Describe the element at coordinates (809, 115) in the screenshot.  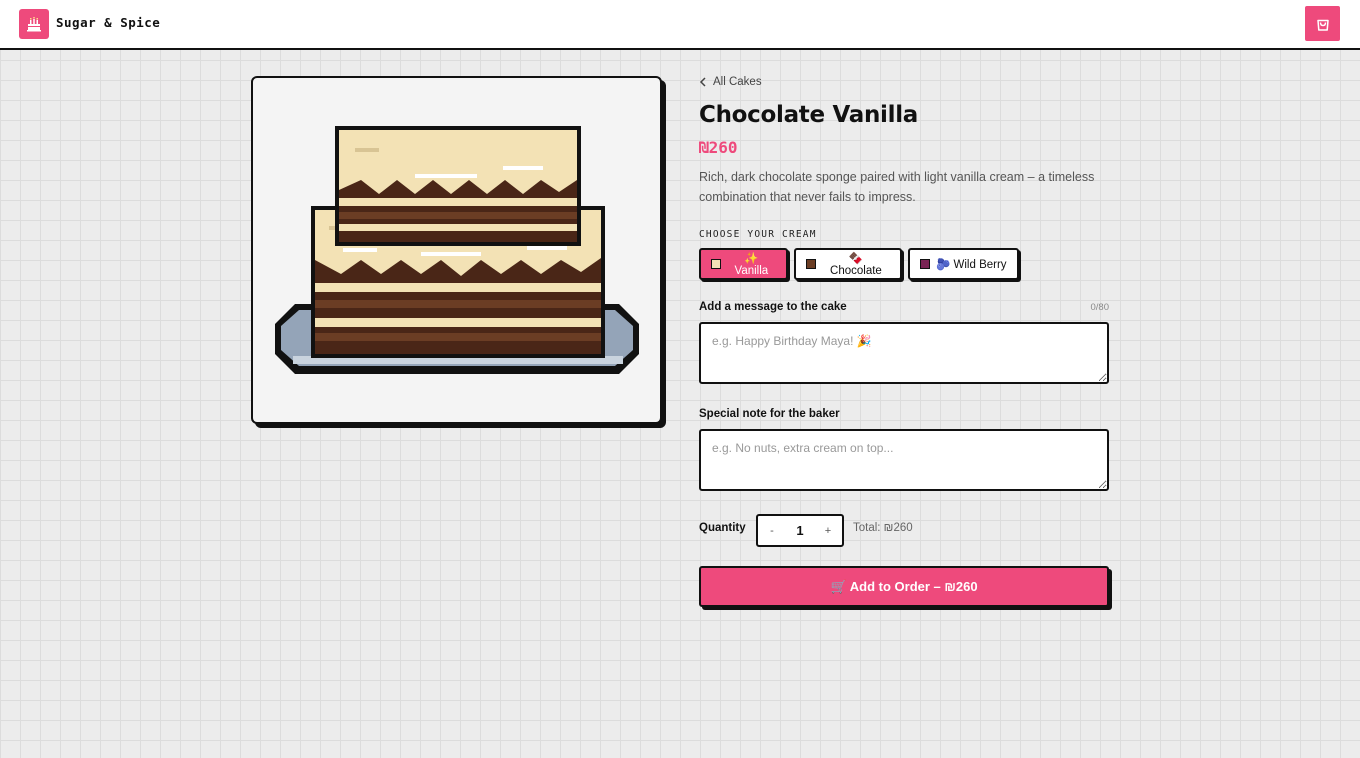
I see `product-title: Chocolate Vanilla` at that location.